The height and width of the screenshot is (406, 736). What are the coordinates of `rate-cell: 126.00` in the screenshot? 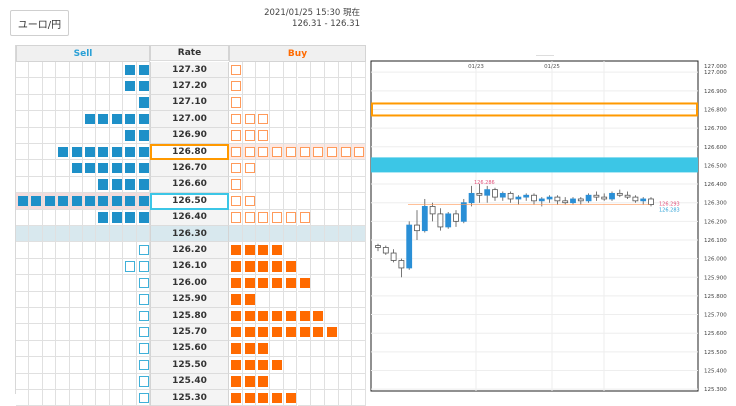 It's located at (189, 283).